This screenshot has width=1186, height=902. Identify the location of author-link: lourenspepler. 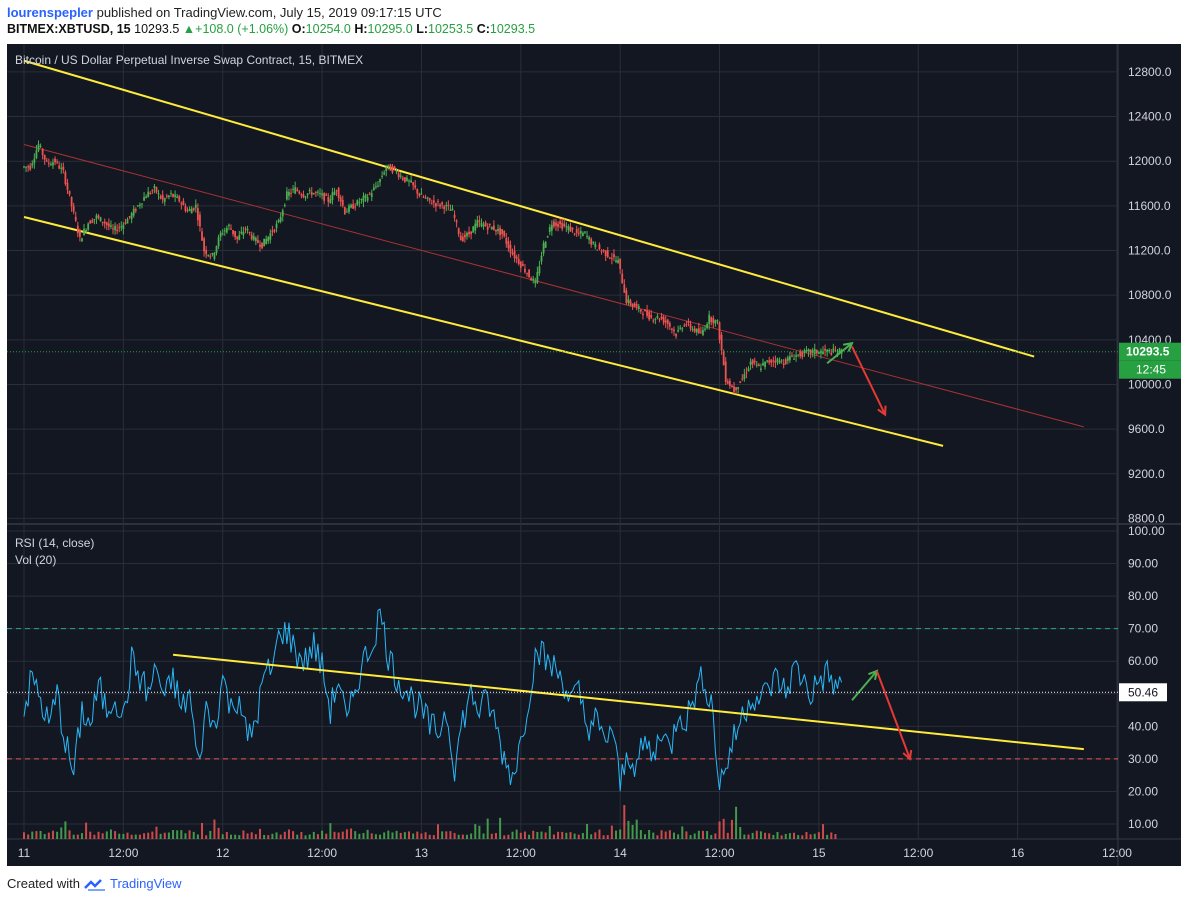
(50, 12).